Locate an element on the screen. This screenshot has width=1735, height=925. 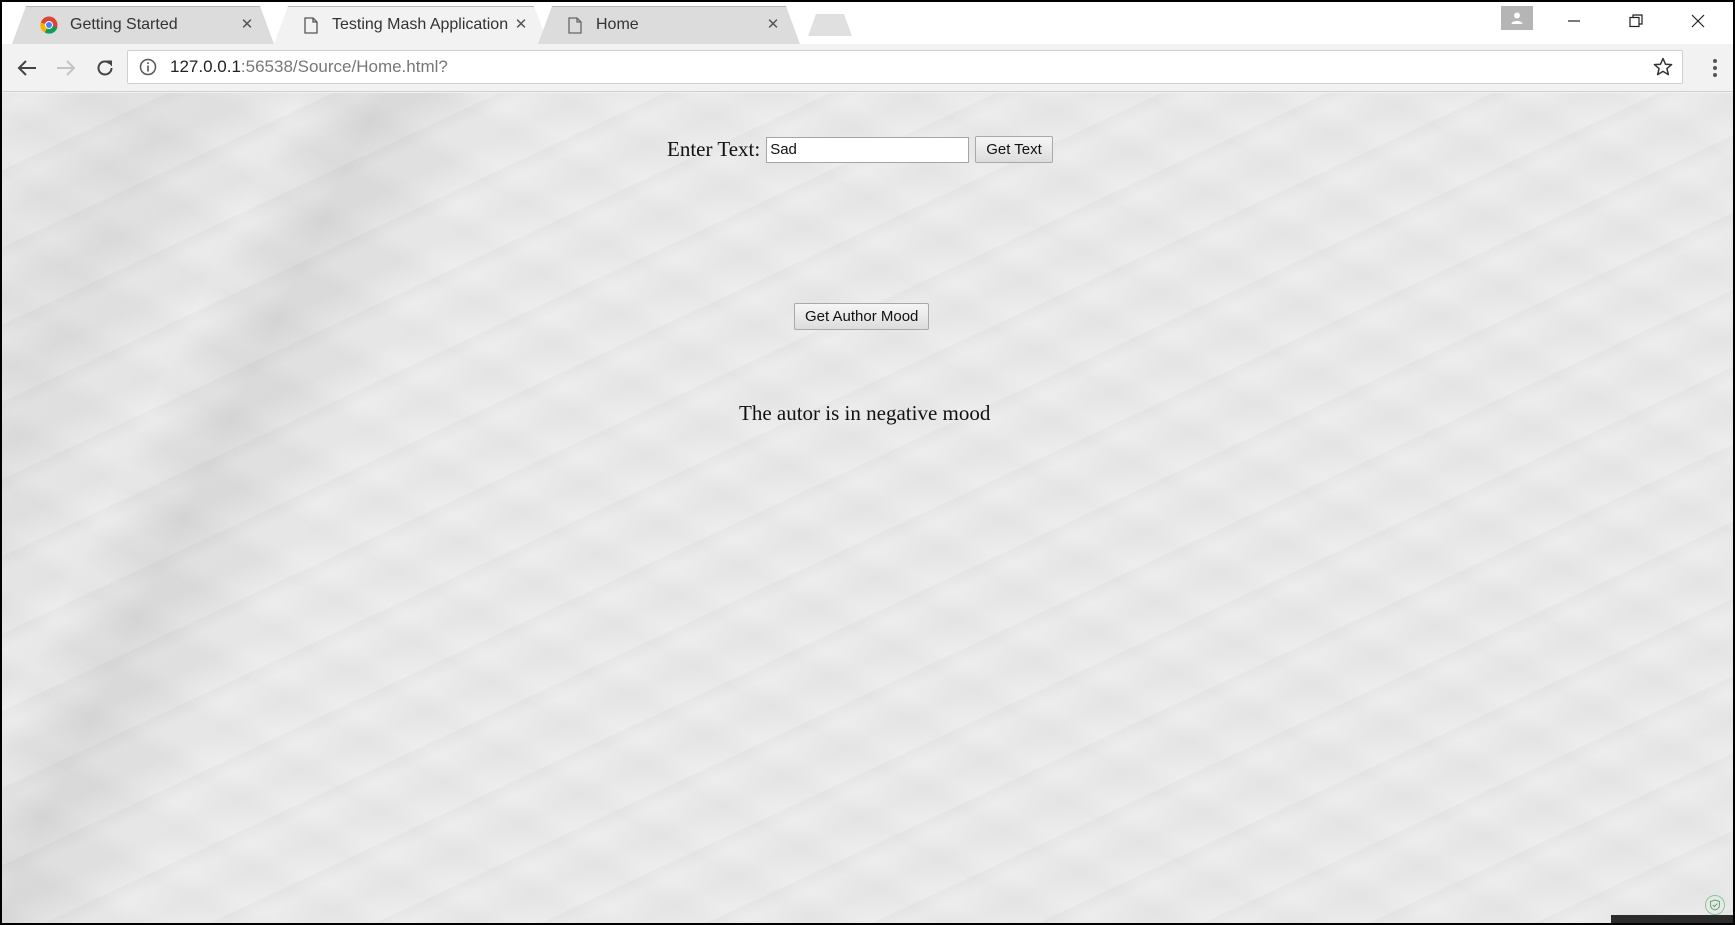
text-input is located at coordinates (868, 149).